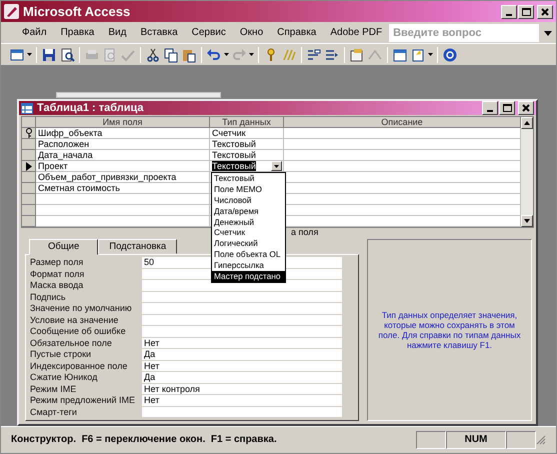 This screenshot has width=557, height=454. What do you see at coordinates (476, 440) in the screenshot?
I see `num-indicator: NUM` at bounding box center [476, 440].